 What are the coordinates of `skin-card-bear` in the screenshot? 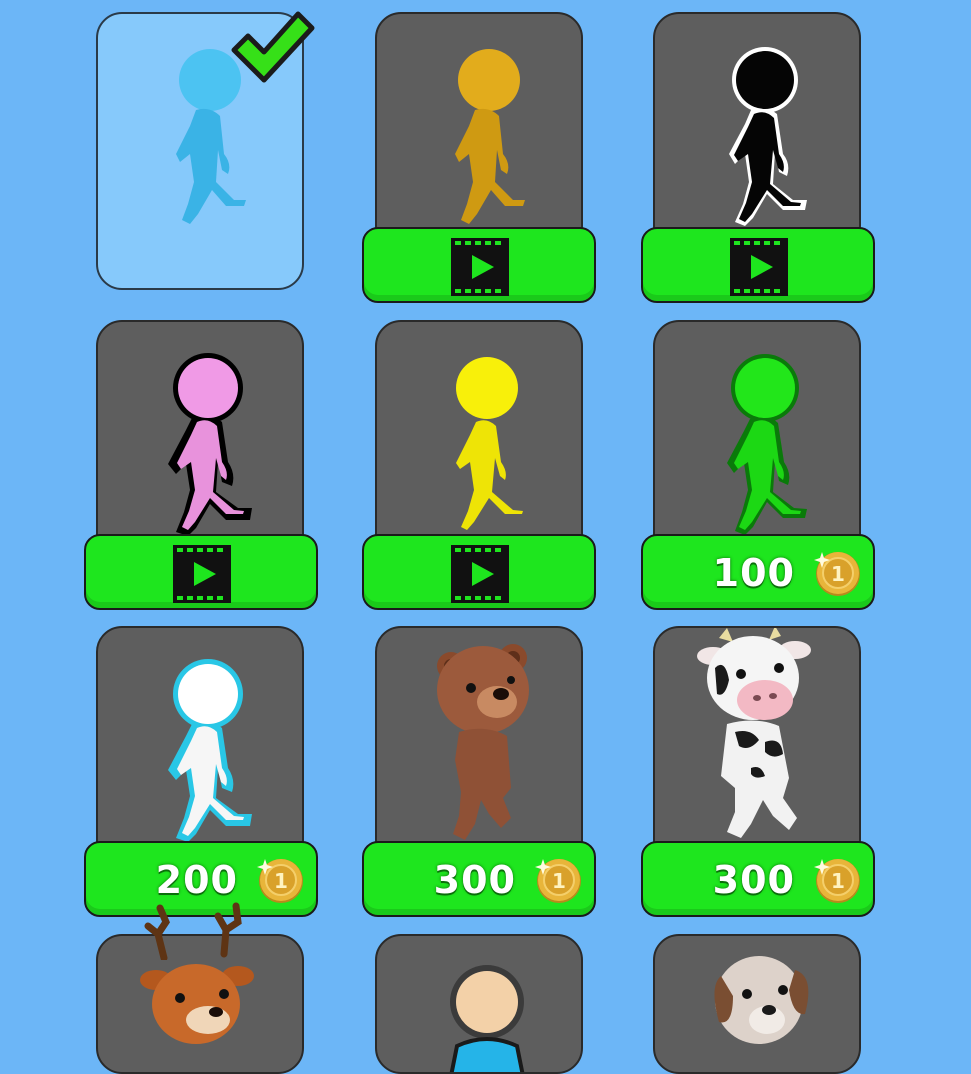 It's located at (479, 746).